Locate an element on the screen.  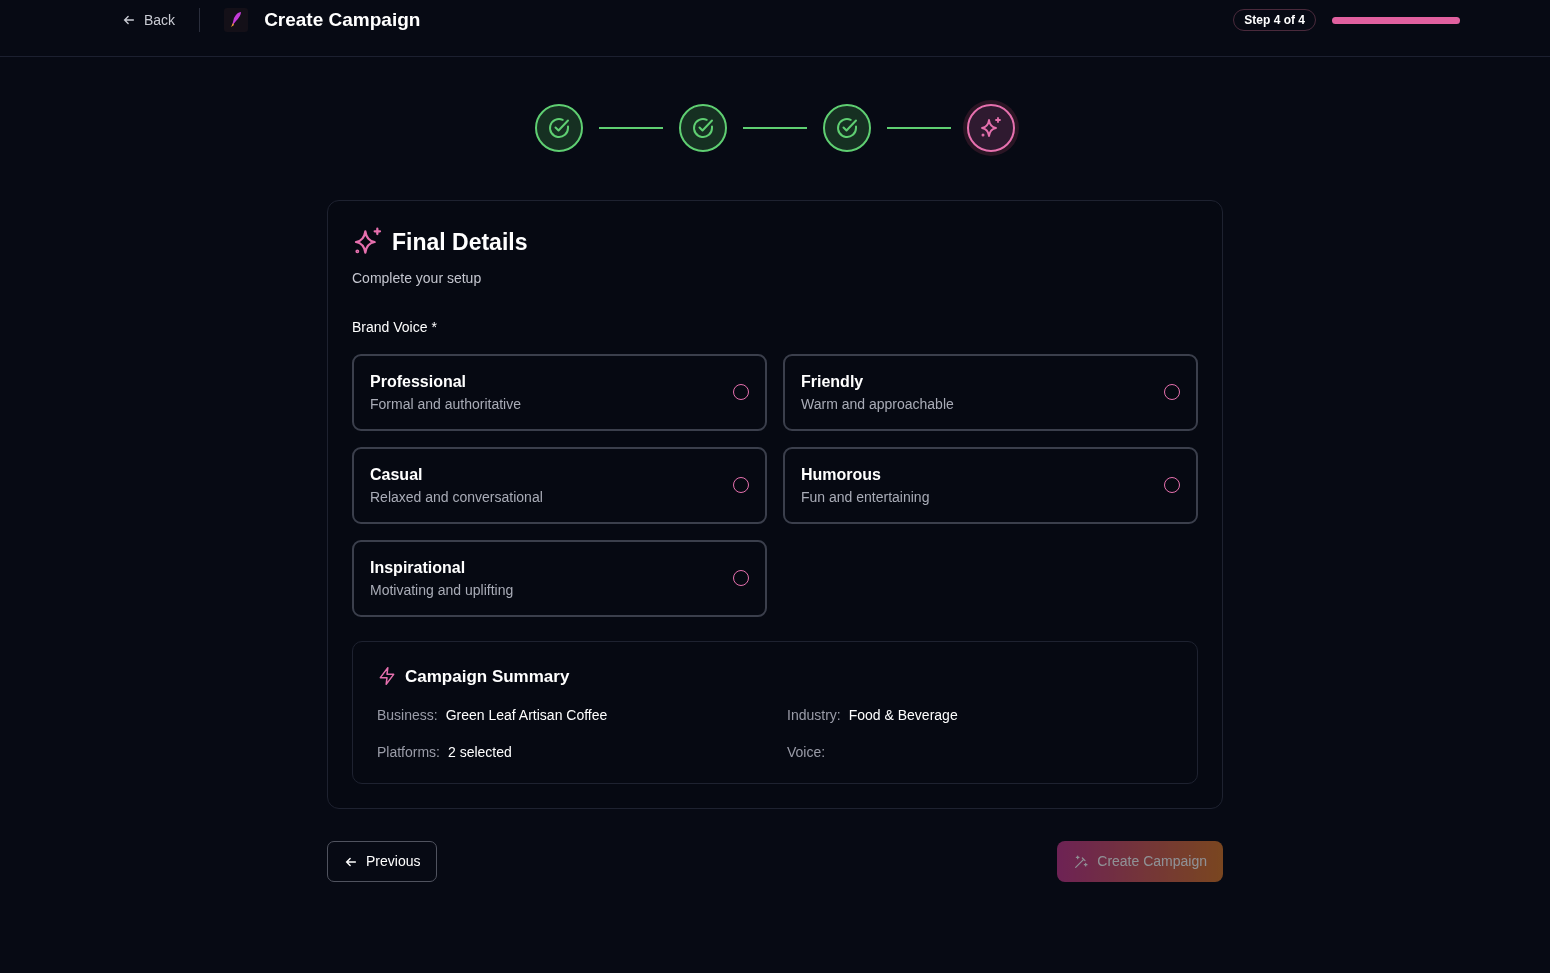
summary-value: Food & Beverage is located at coordinates (903, 715).